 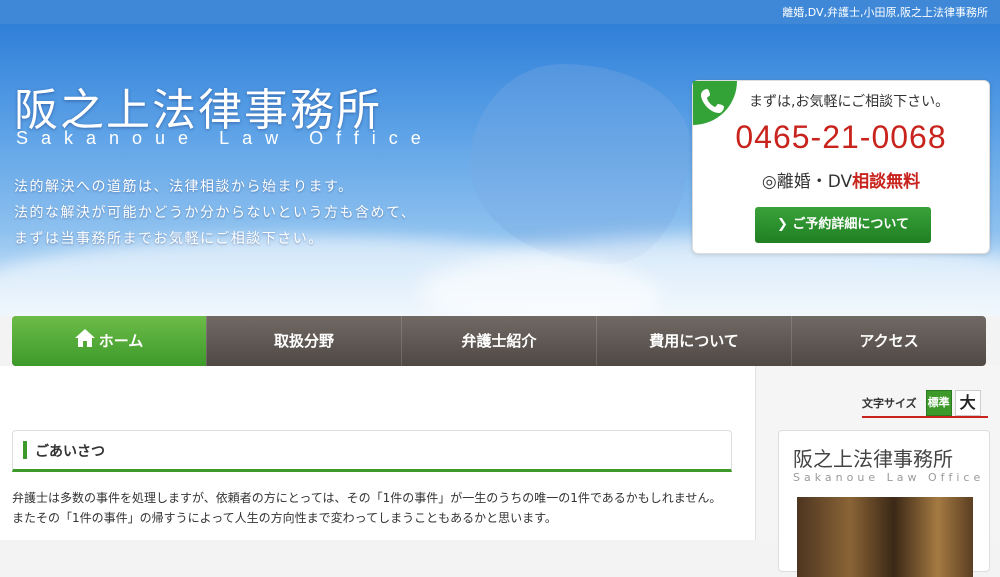 I want to click on home-icon, so click(x=84, y=342).